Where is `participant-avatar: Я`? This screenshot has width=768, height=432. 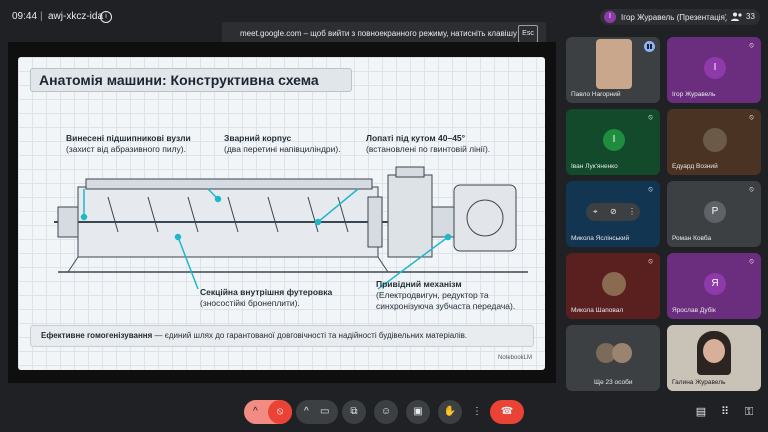
participant-avatar: Я is located at coordinates (715, 284).